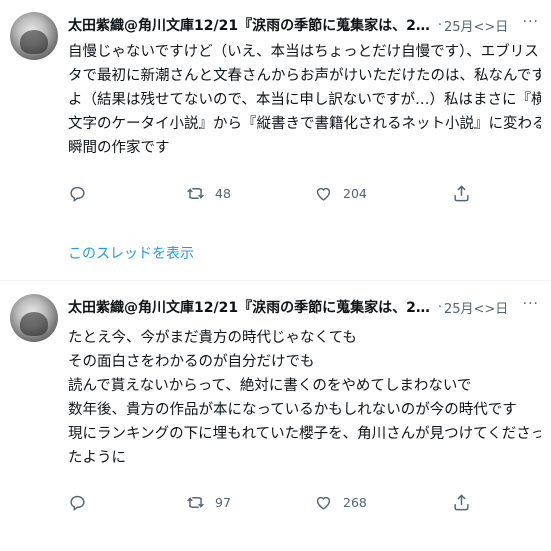 The image size is (551, 551). Describe the element at coordinates (340, 502) in the screenshot. I see `like-button: 268` at that location.